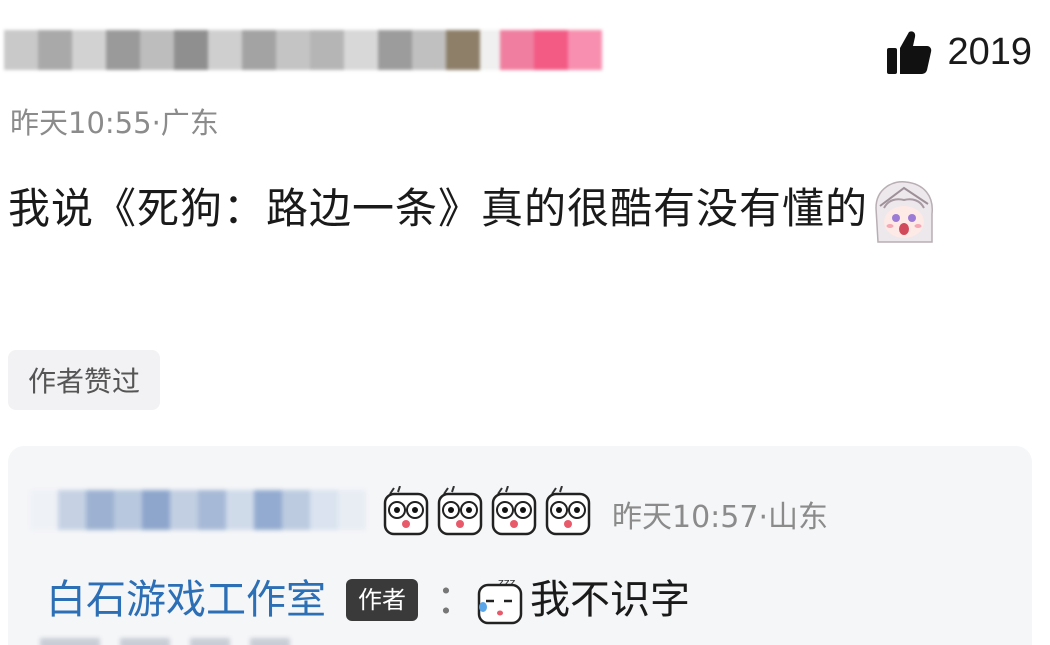  What do you see at coordinates (319, 50) in the screenshot?
I see `comment-username-redacted` at bounding box center [319, 50].